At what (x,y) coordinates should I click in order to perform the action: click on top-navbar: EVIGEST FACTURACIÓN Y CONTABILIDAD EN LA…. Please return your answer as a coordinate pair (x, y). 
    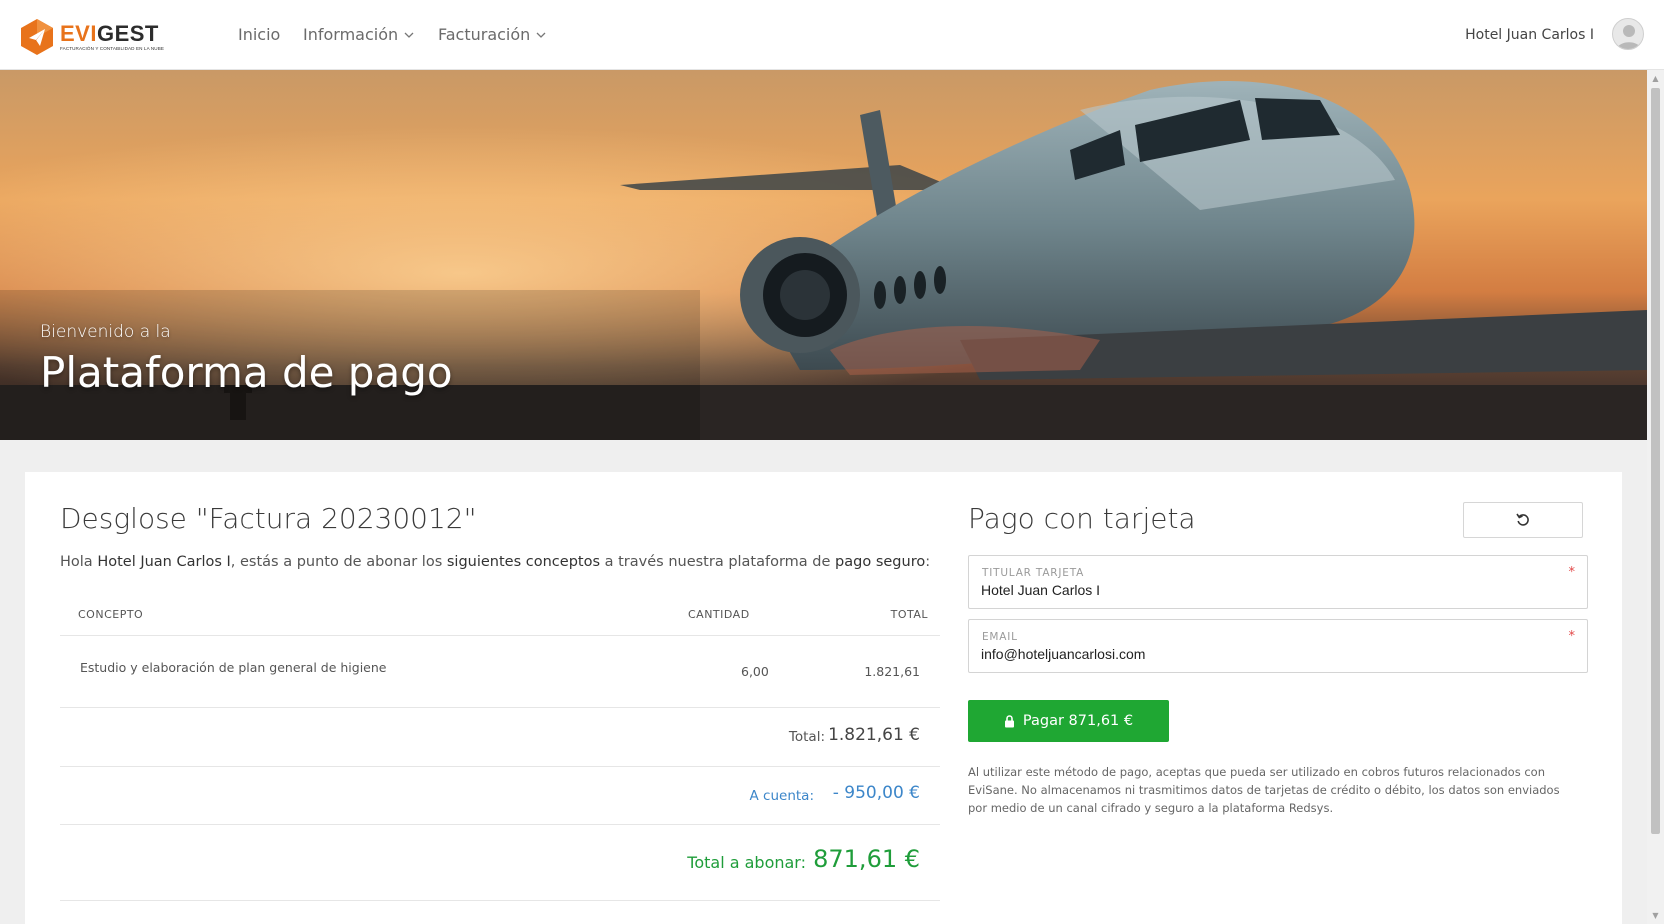
    Looking at the image, I should click on (832, 35).